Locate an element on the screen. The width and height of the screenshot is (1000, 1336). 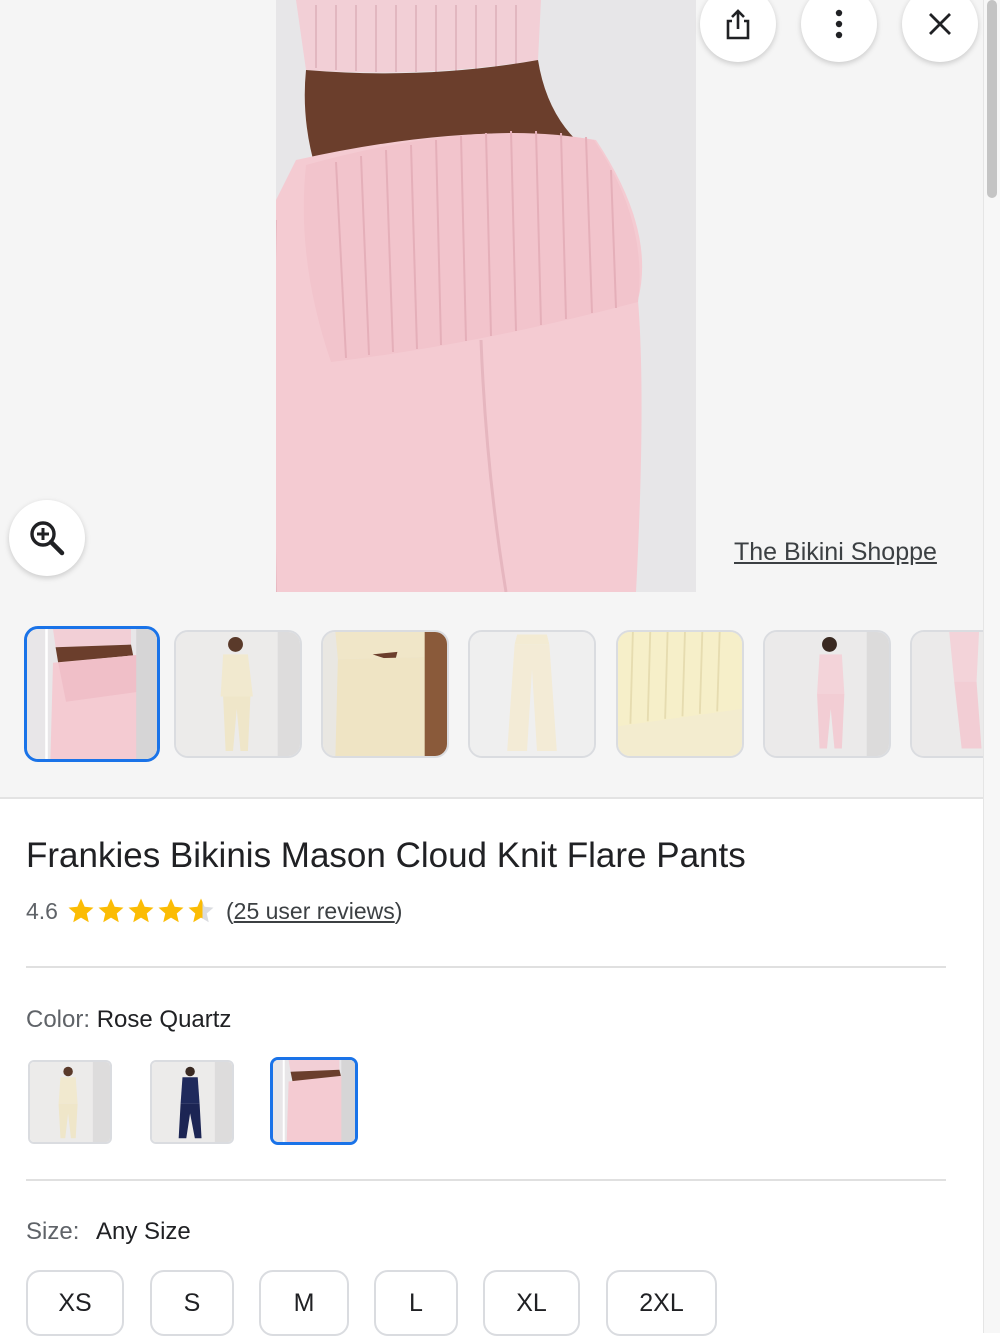
gallery-divider is located at coordinates (492, 798).